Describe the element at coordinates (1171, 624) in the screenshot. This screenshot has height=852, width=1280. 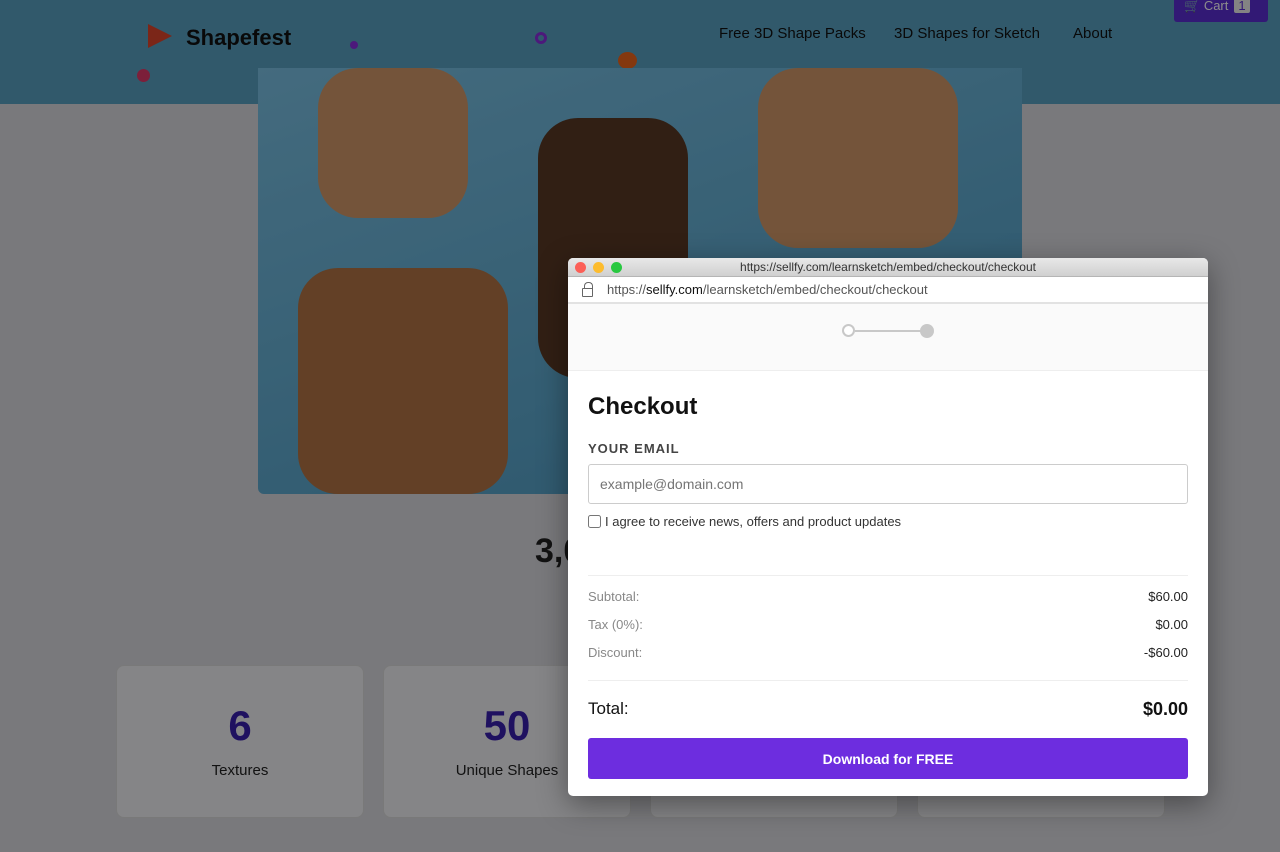
I see `summary-value: $0.00` at that location.